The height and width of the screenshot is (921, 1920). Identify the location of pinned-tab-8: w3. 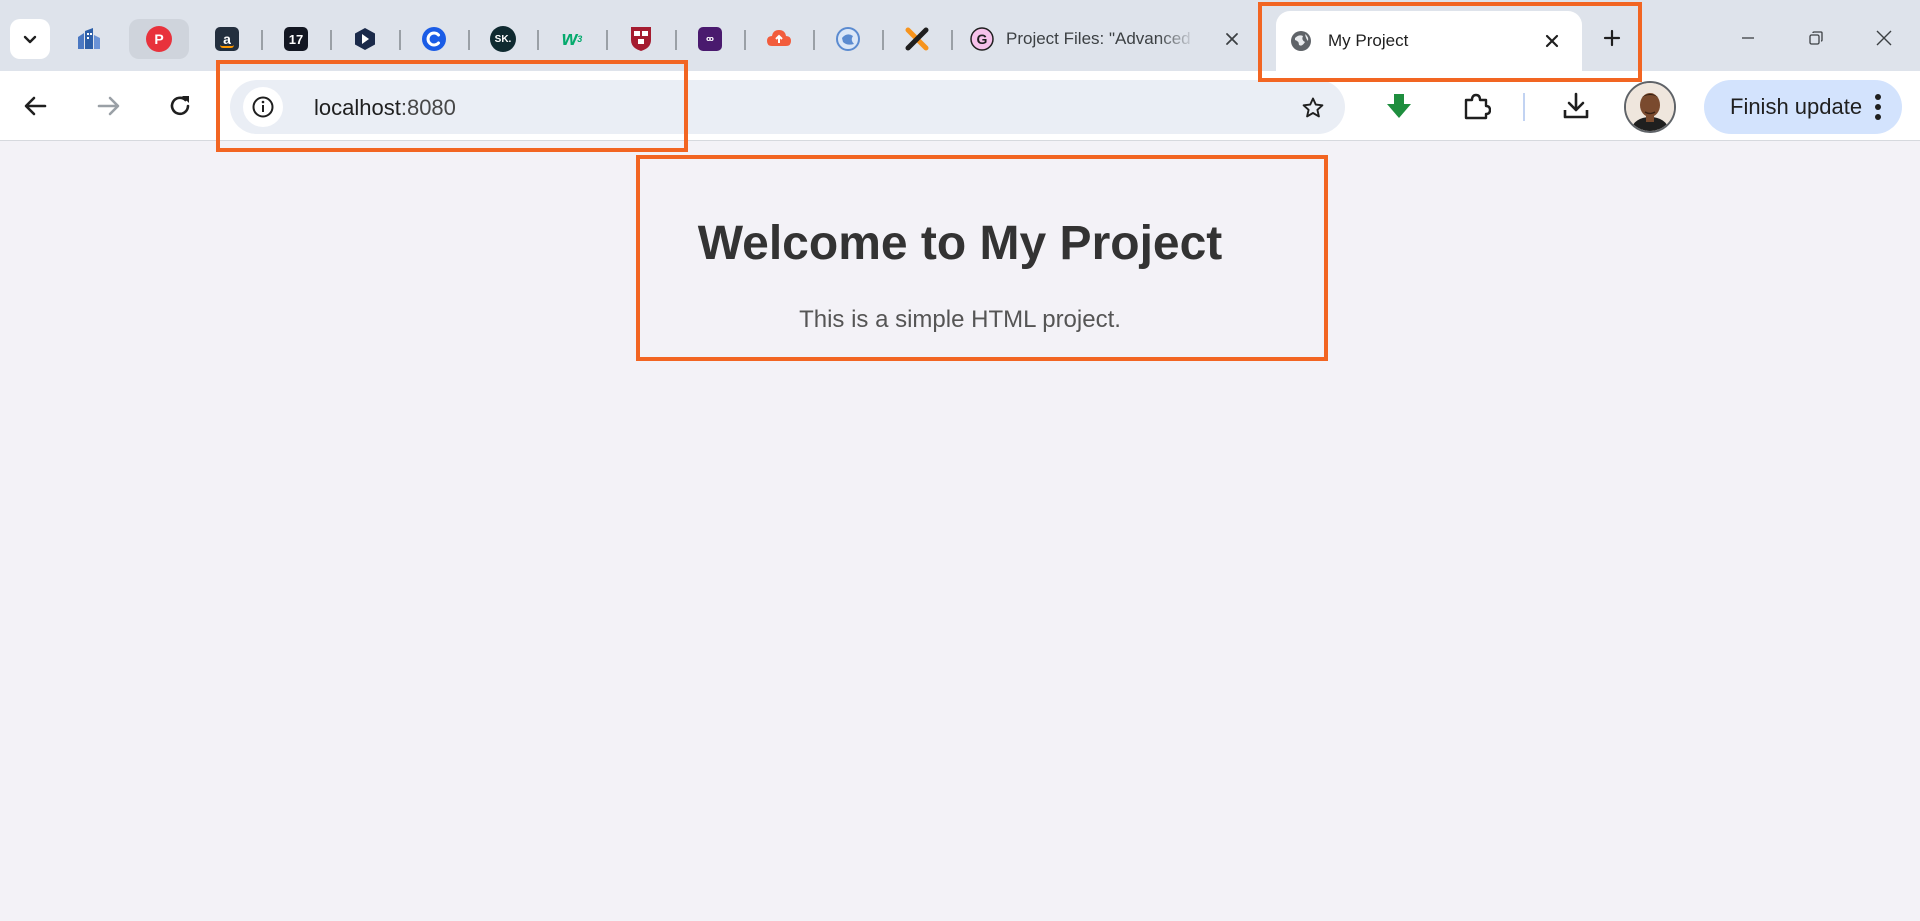
(572, 39).